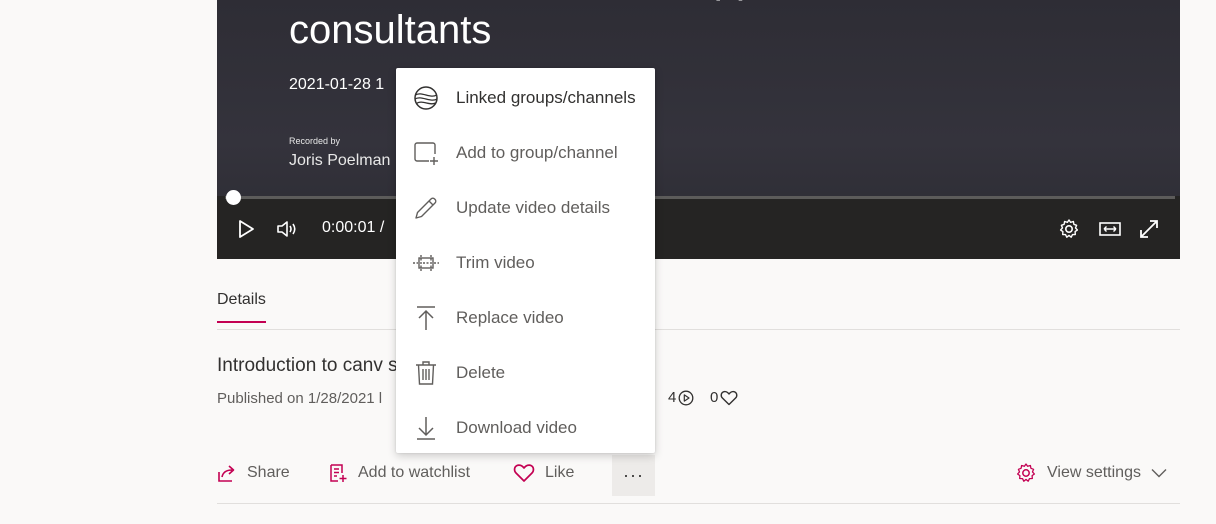 This screenshot has width=1216, height=524. Describe the element at coordinates (533, 207) in the screenshot. I see `menu-item-label: Update video details` at that location.